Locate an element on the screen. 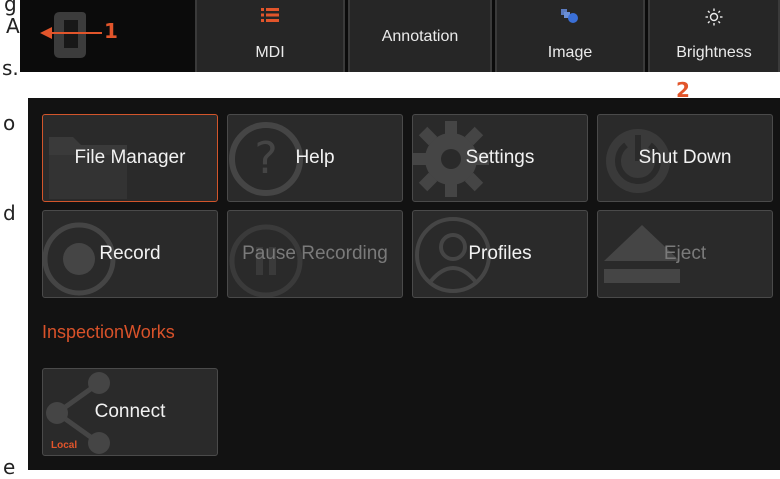  connect-tile: Connect Local is located at coordinates (130, 412).